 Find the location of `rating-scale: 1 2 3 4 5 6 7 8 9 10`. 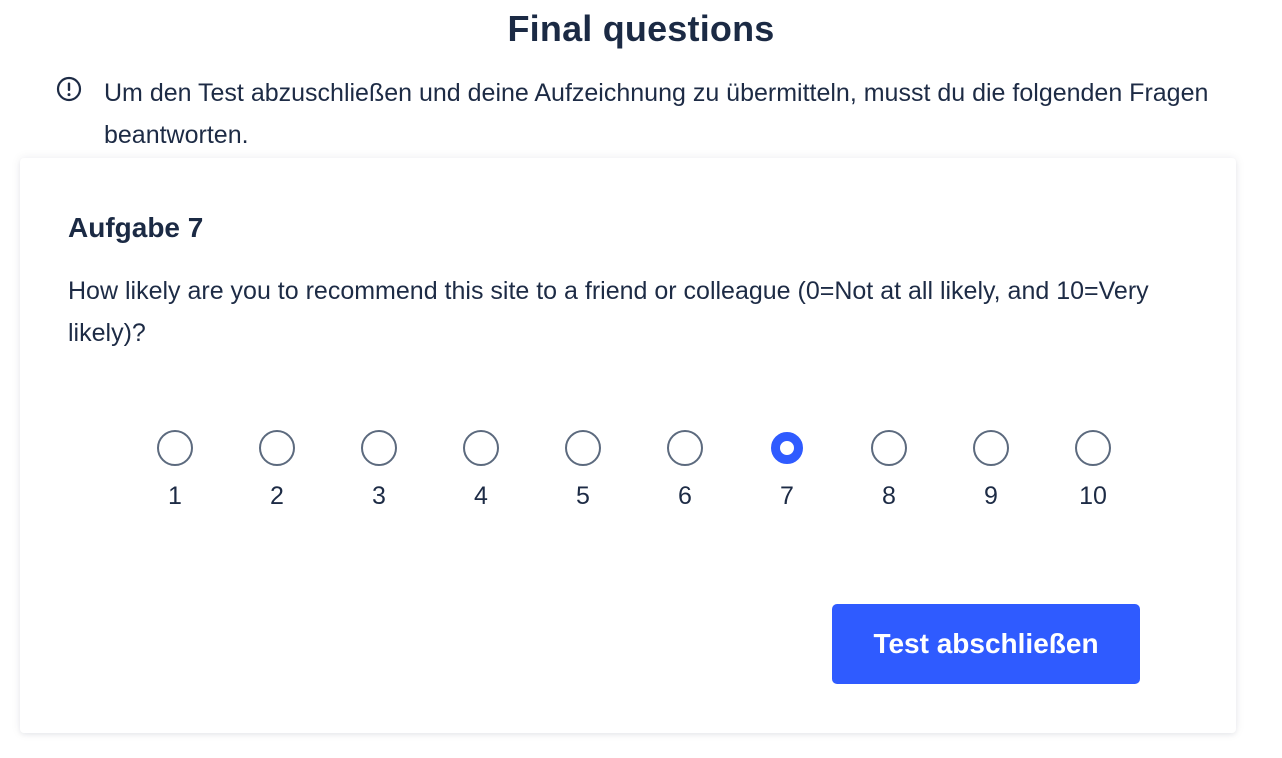

rating-scale: 1 2 3 4 5 6 7 8 9 10 is located at coordinates (634, 470).